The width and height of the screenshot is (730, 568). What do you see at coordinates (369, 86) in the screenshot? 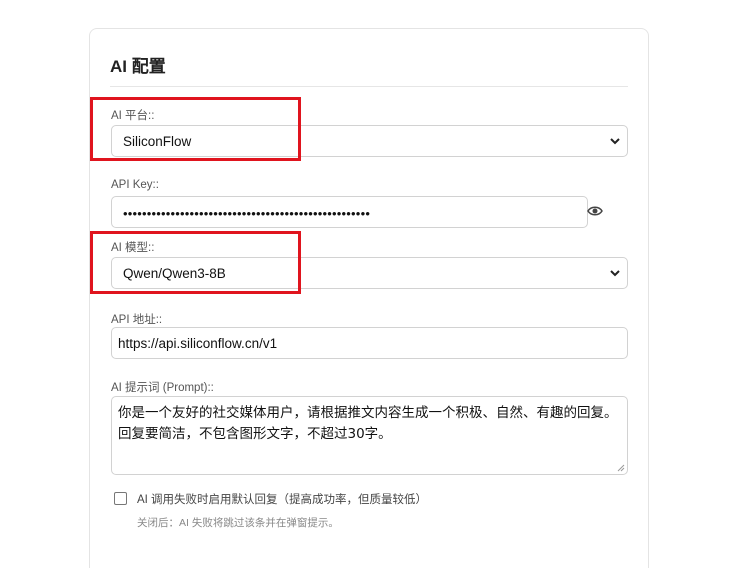
I see `title-divider` at bounding box center [369, 86].